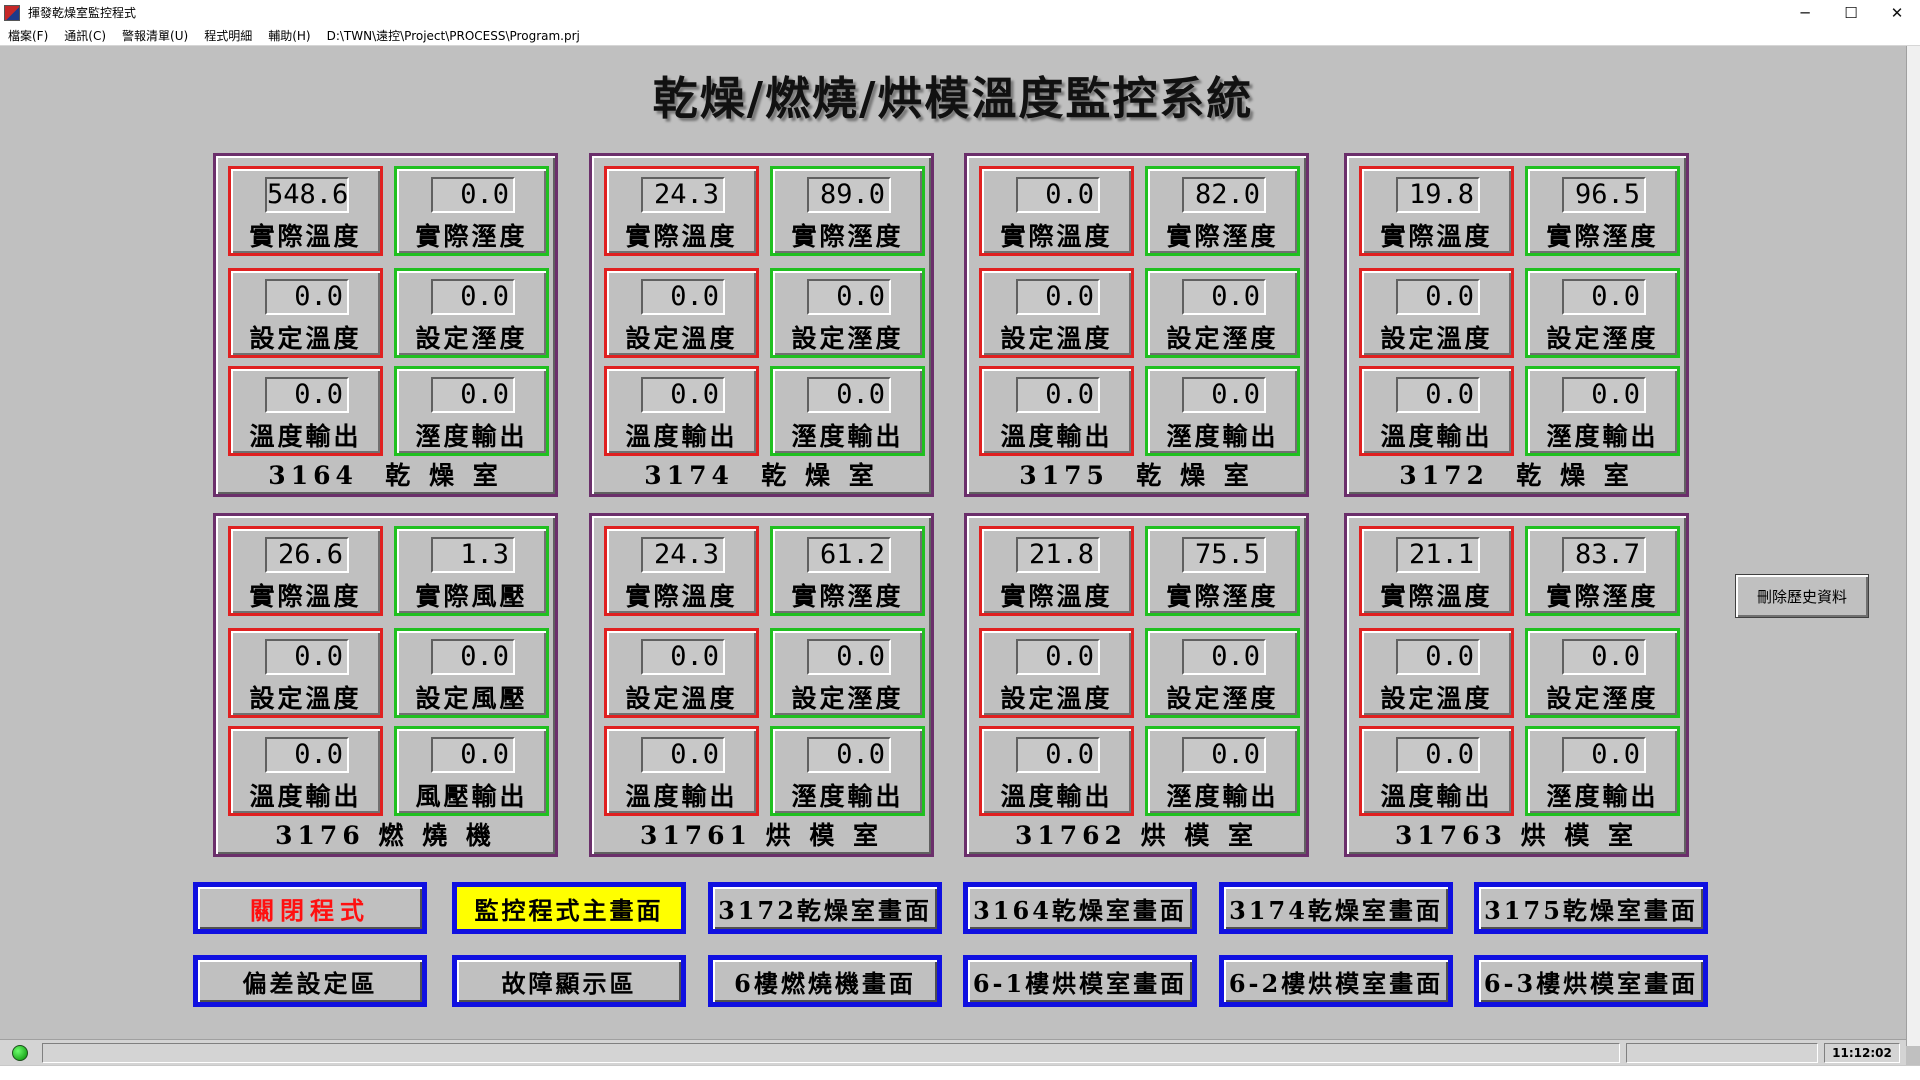 Image resolution: width=1920 pixels, height=1080 pixels. I want to click on fault-display-label: 故障顯示區, so click(569, 981).